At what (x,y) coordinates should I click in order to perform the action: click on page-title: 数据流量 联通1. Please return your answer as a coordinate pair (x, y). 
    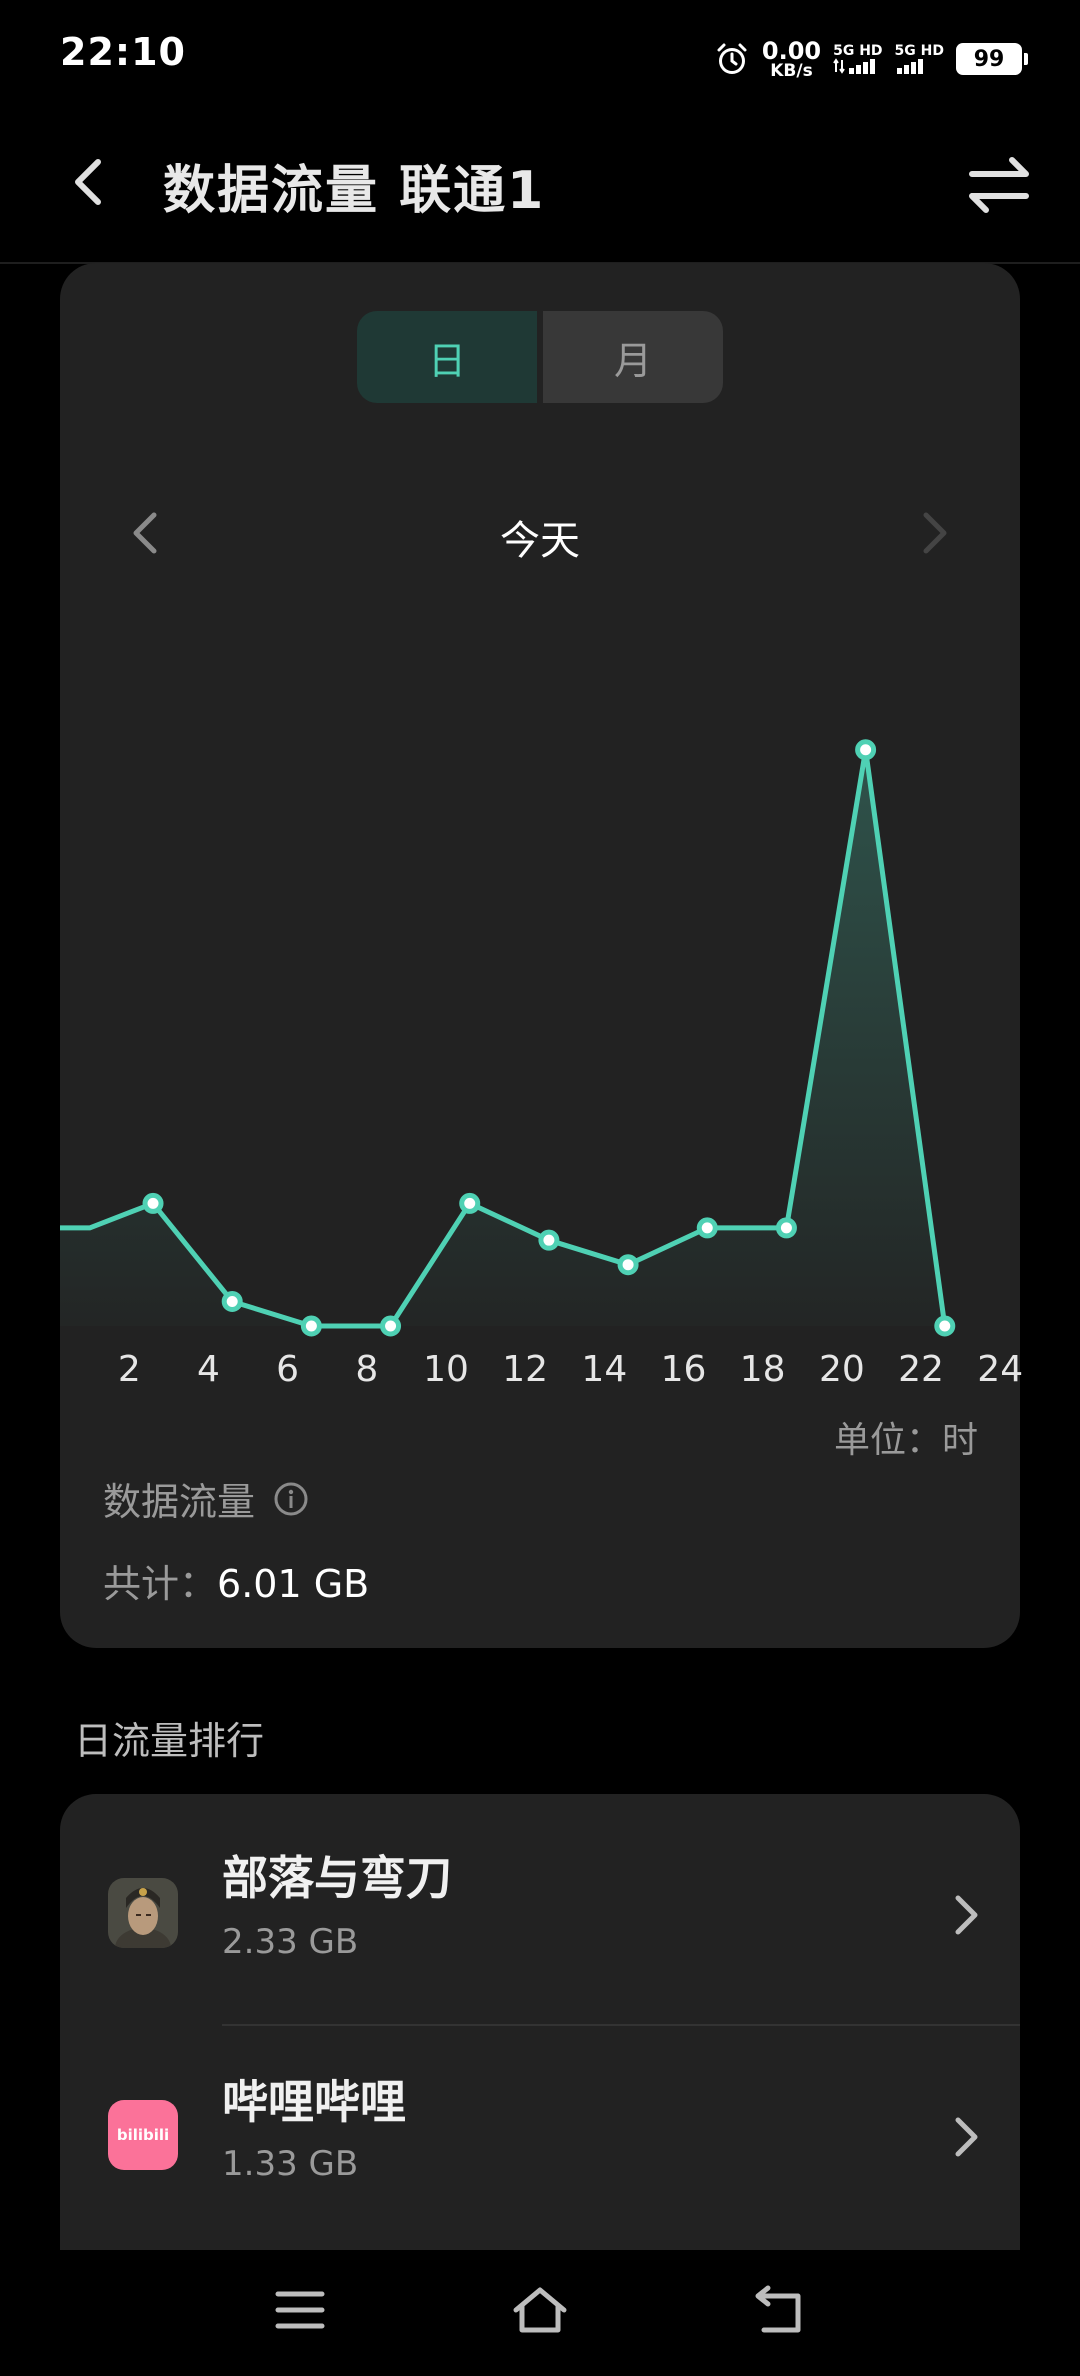
    Looking at the image, I should click on (354, 191).